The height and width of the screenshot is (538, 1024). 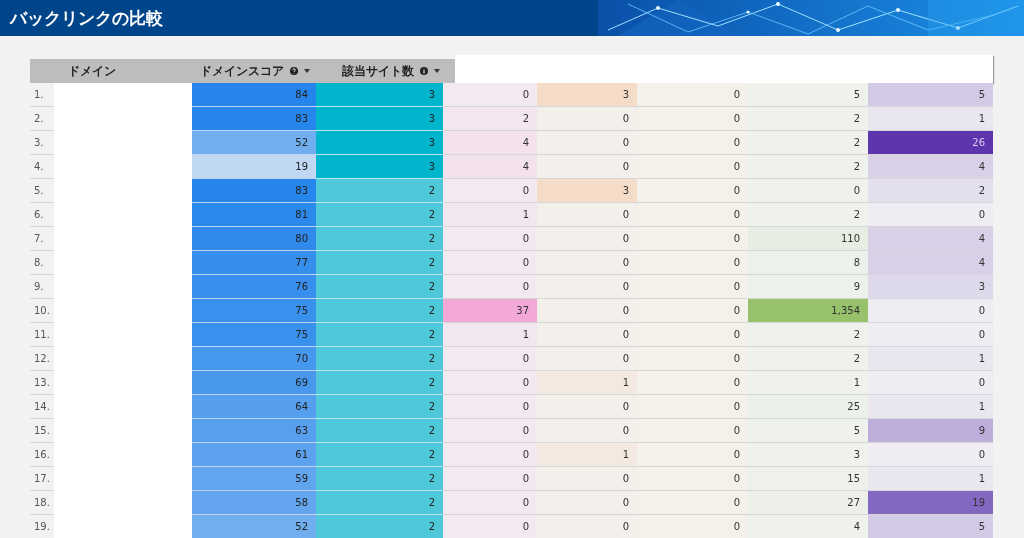 What do you see at coordinates (808, 503) in the screenshot?
I see `table-cell: 27` at bounding box center [808, 503].